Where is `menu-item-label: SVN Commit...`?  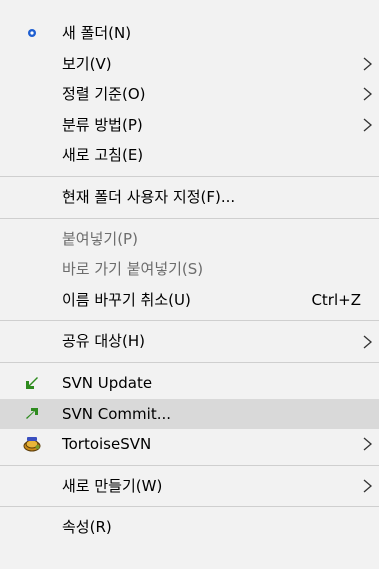 menu-item-label: SVN Commit... is located at coordinates (116, 413).